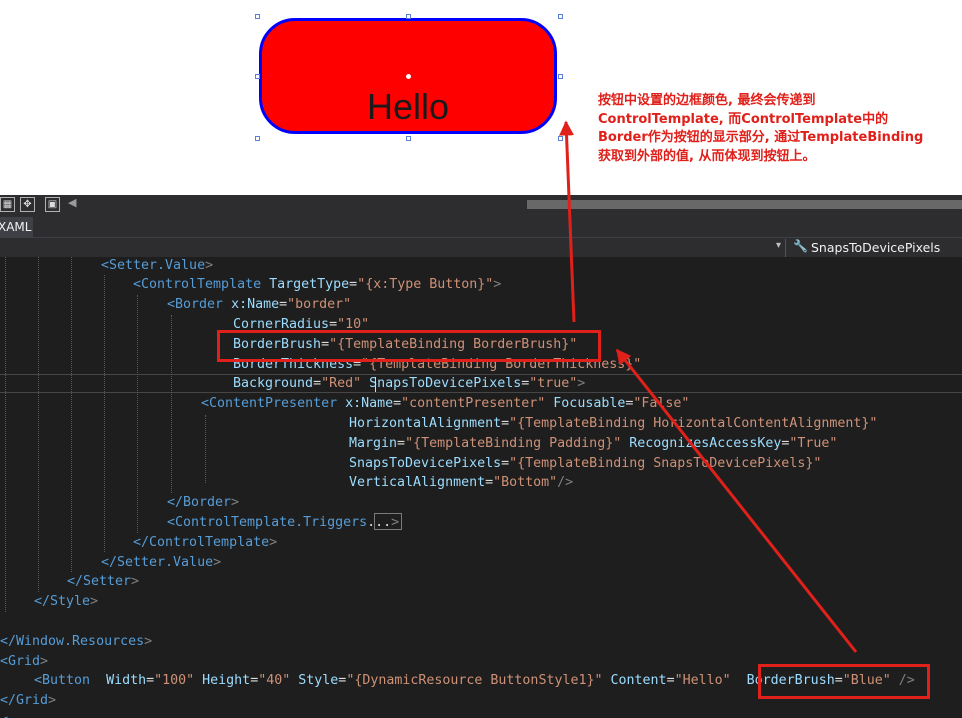 This screenshot has width=962, height=718. What do you see at coordinates (638, 681) in the screenshot?
I see `code-token: Content` at bounding box center [638, 681].